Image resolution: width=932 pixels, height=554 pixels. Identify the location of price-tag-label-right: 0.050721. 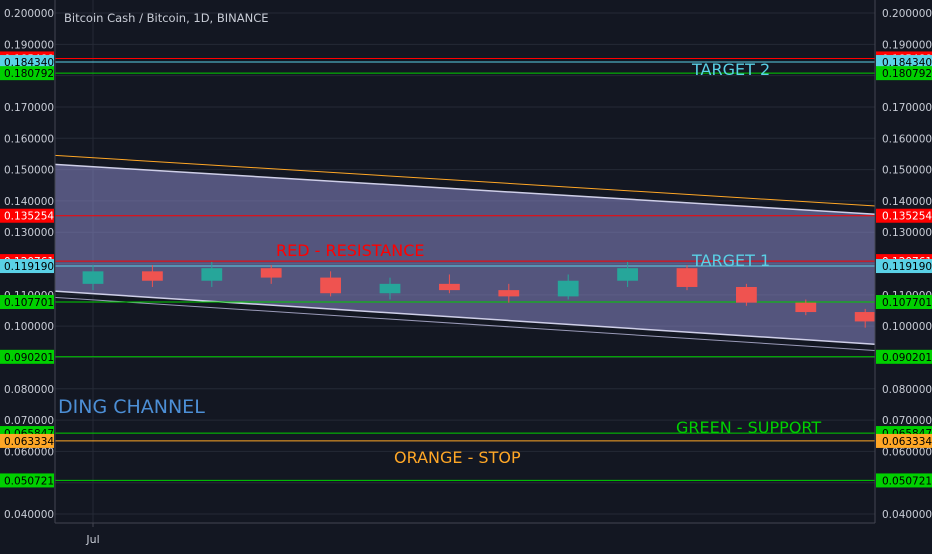
(907, 481).